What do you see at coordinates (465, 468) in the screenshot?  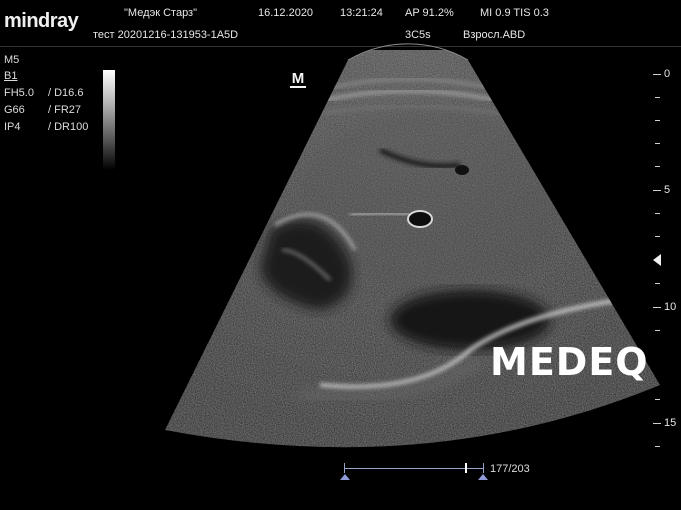 I see `cine-cursor` at bounding box center [465, 468].